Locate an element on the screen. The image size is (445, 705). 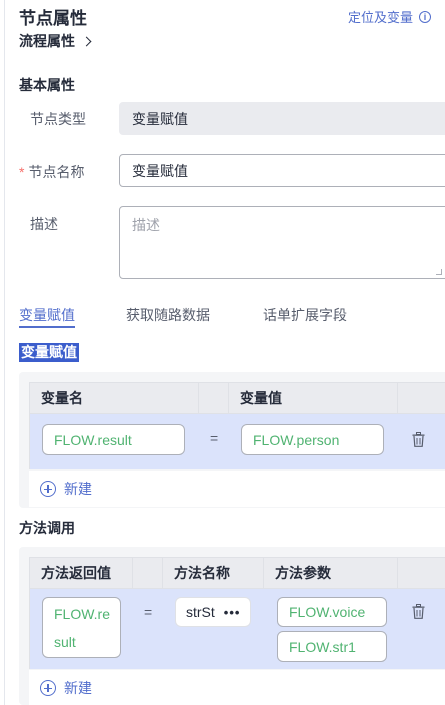
method-name-value: strSt is located at coordinates (200, 612).